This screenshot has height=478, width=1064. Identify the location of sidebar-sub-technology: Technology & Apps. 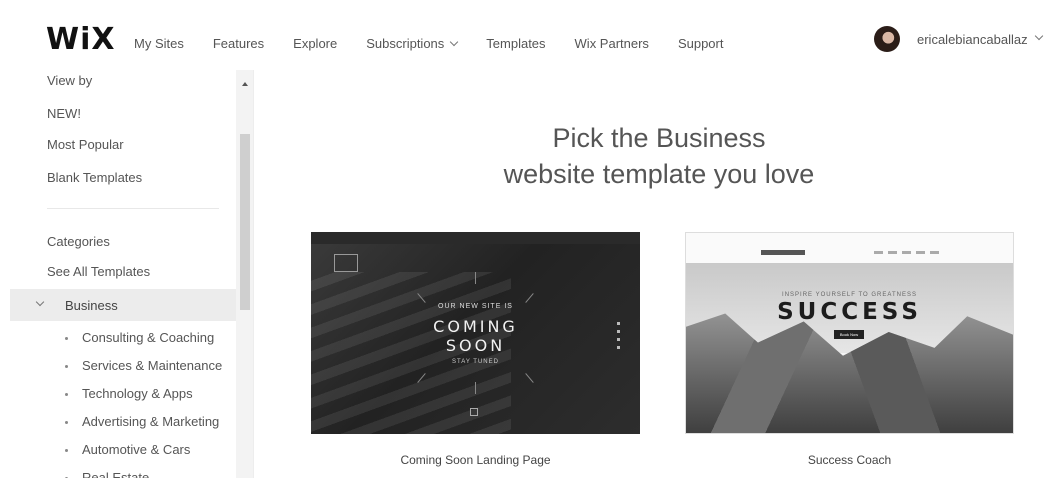
(129, 393).